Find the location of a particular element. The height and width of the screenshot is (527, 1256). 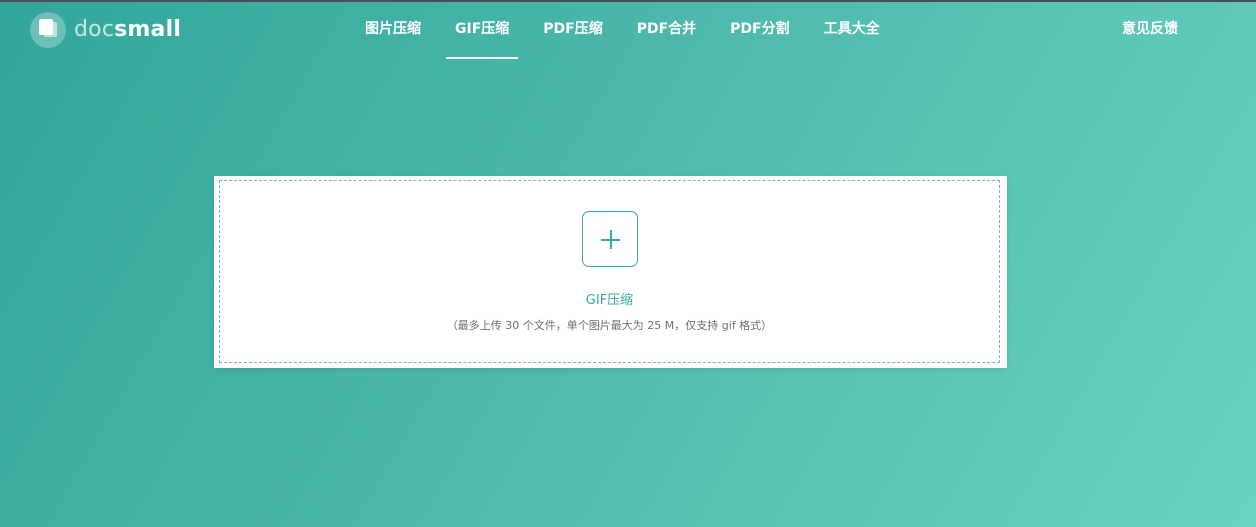

brand-name: docsmall is located at coordinates (127, 30).